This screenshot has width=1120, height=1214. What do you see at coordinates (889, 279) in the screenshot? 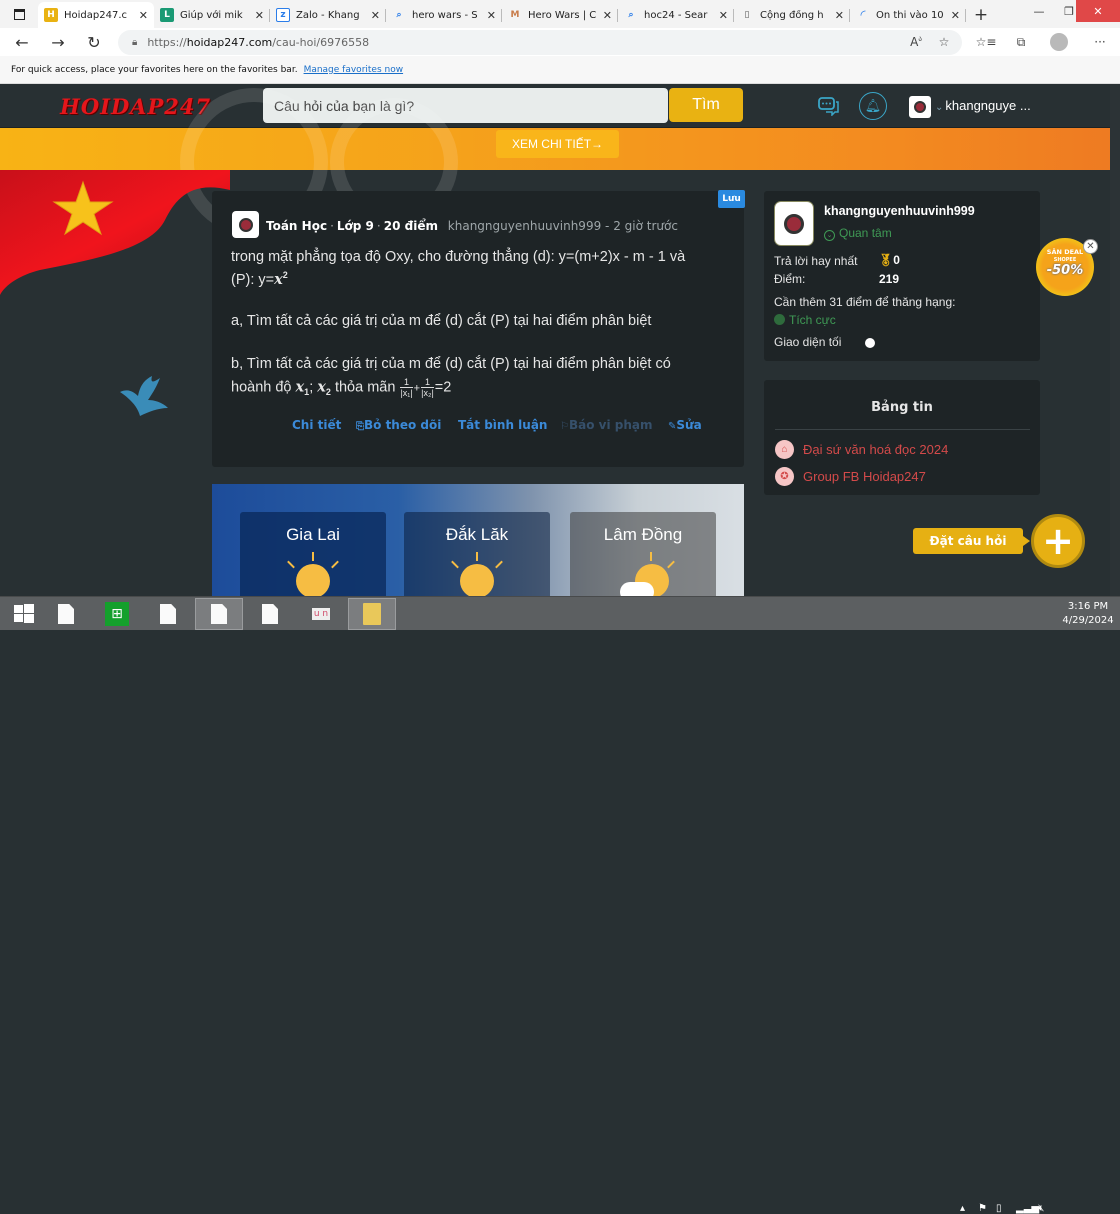
I see `points-value: 219` at bounding box center [889, 279].